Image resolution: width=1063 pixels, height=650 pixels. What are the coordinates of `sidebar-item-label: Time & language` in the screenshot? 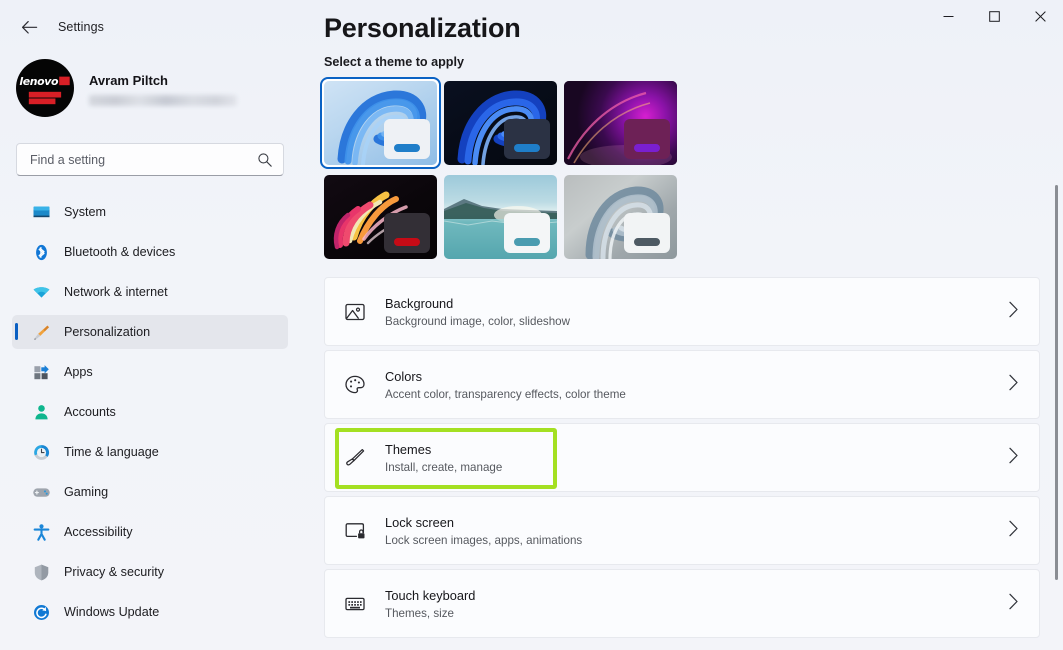 It's located at (111, 452).